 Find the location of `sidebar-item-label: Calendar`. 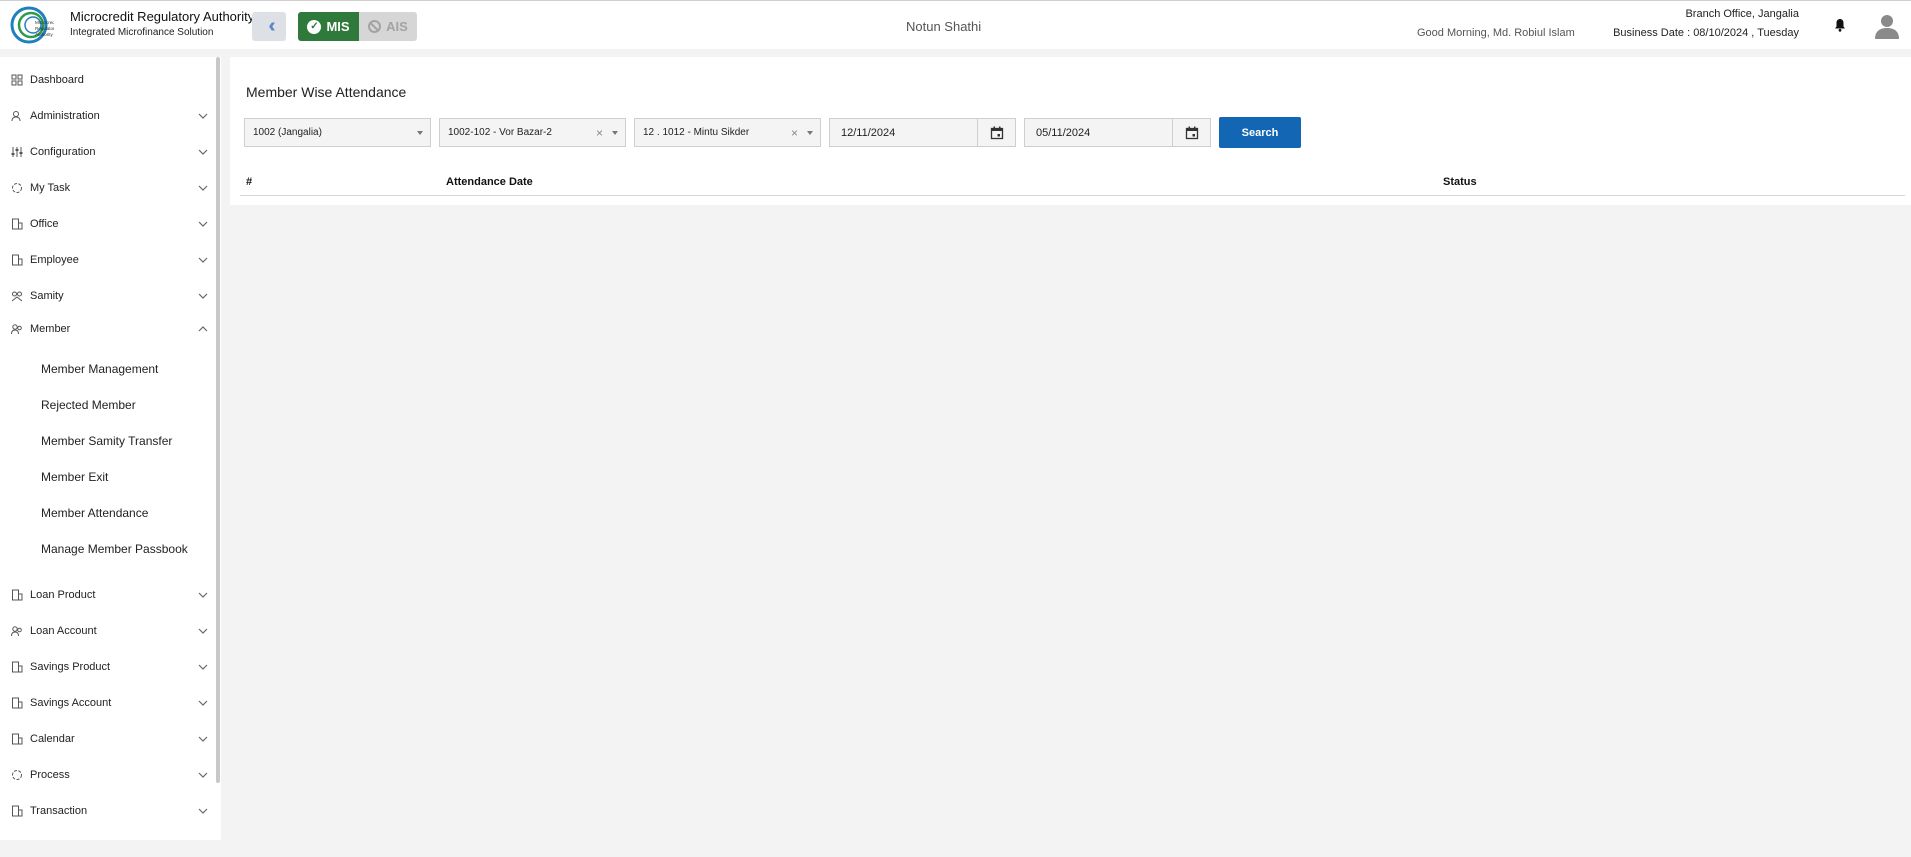

sidebar-item-label: Calendar is located at coordinates (52, 739).